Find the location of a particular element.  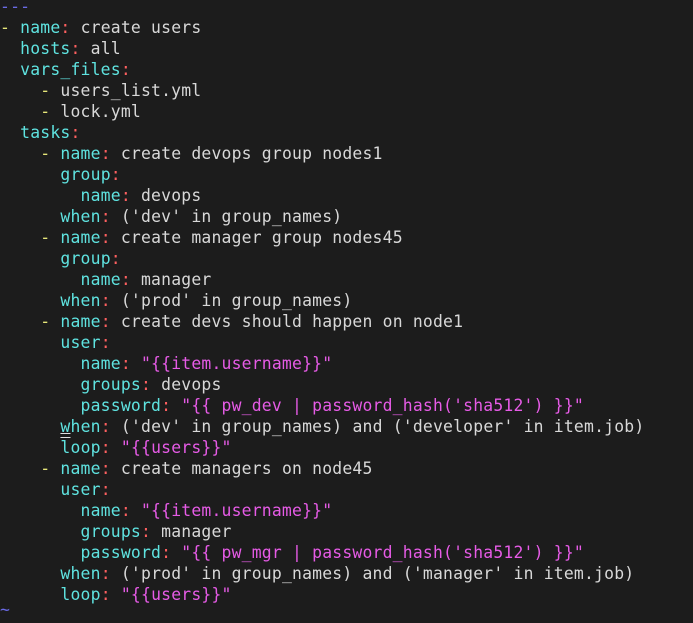

code-line: groups: manager is located at coordinates (116, 531).